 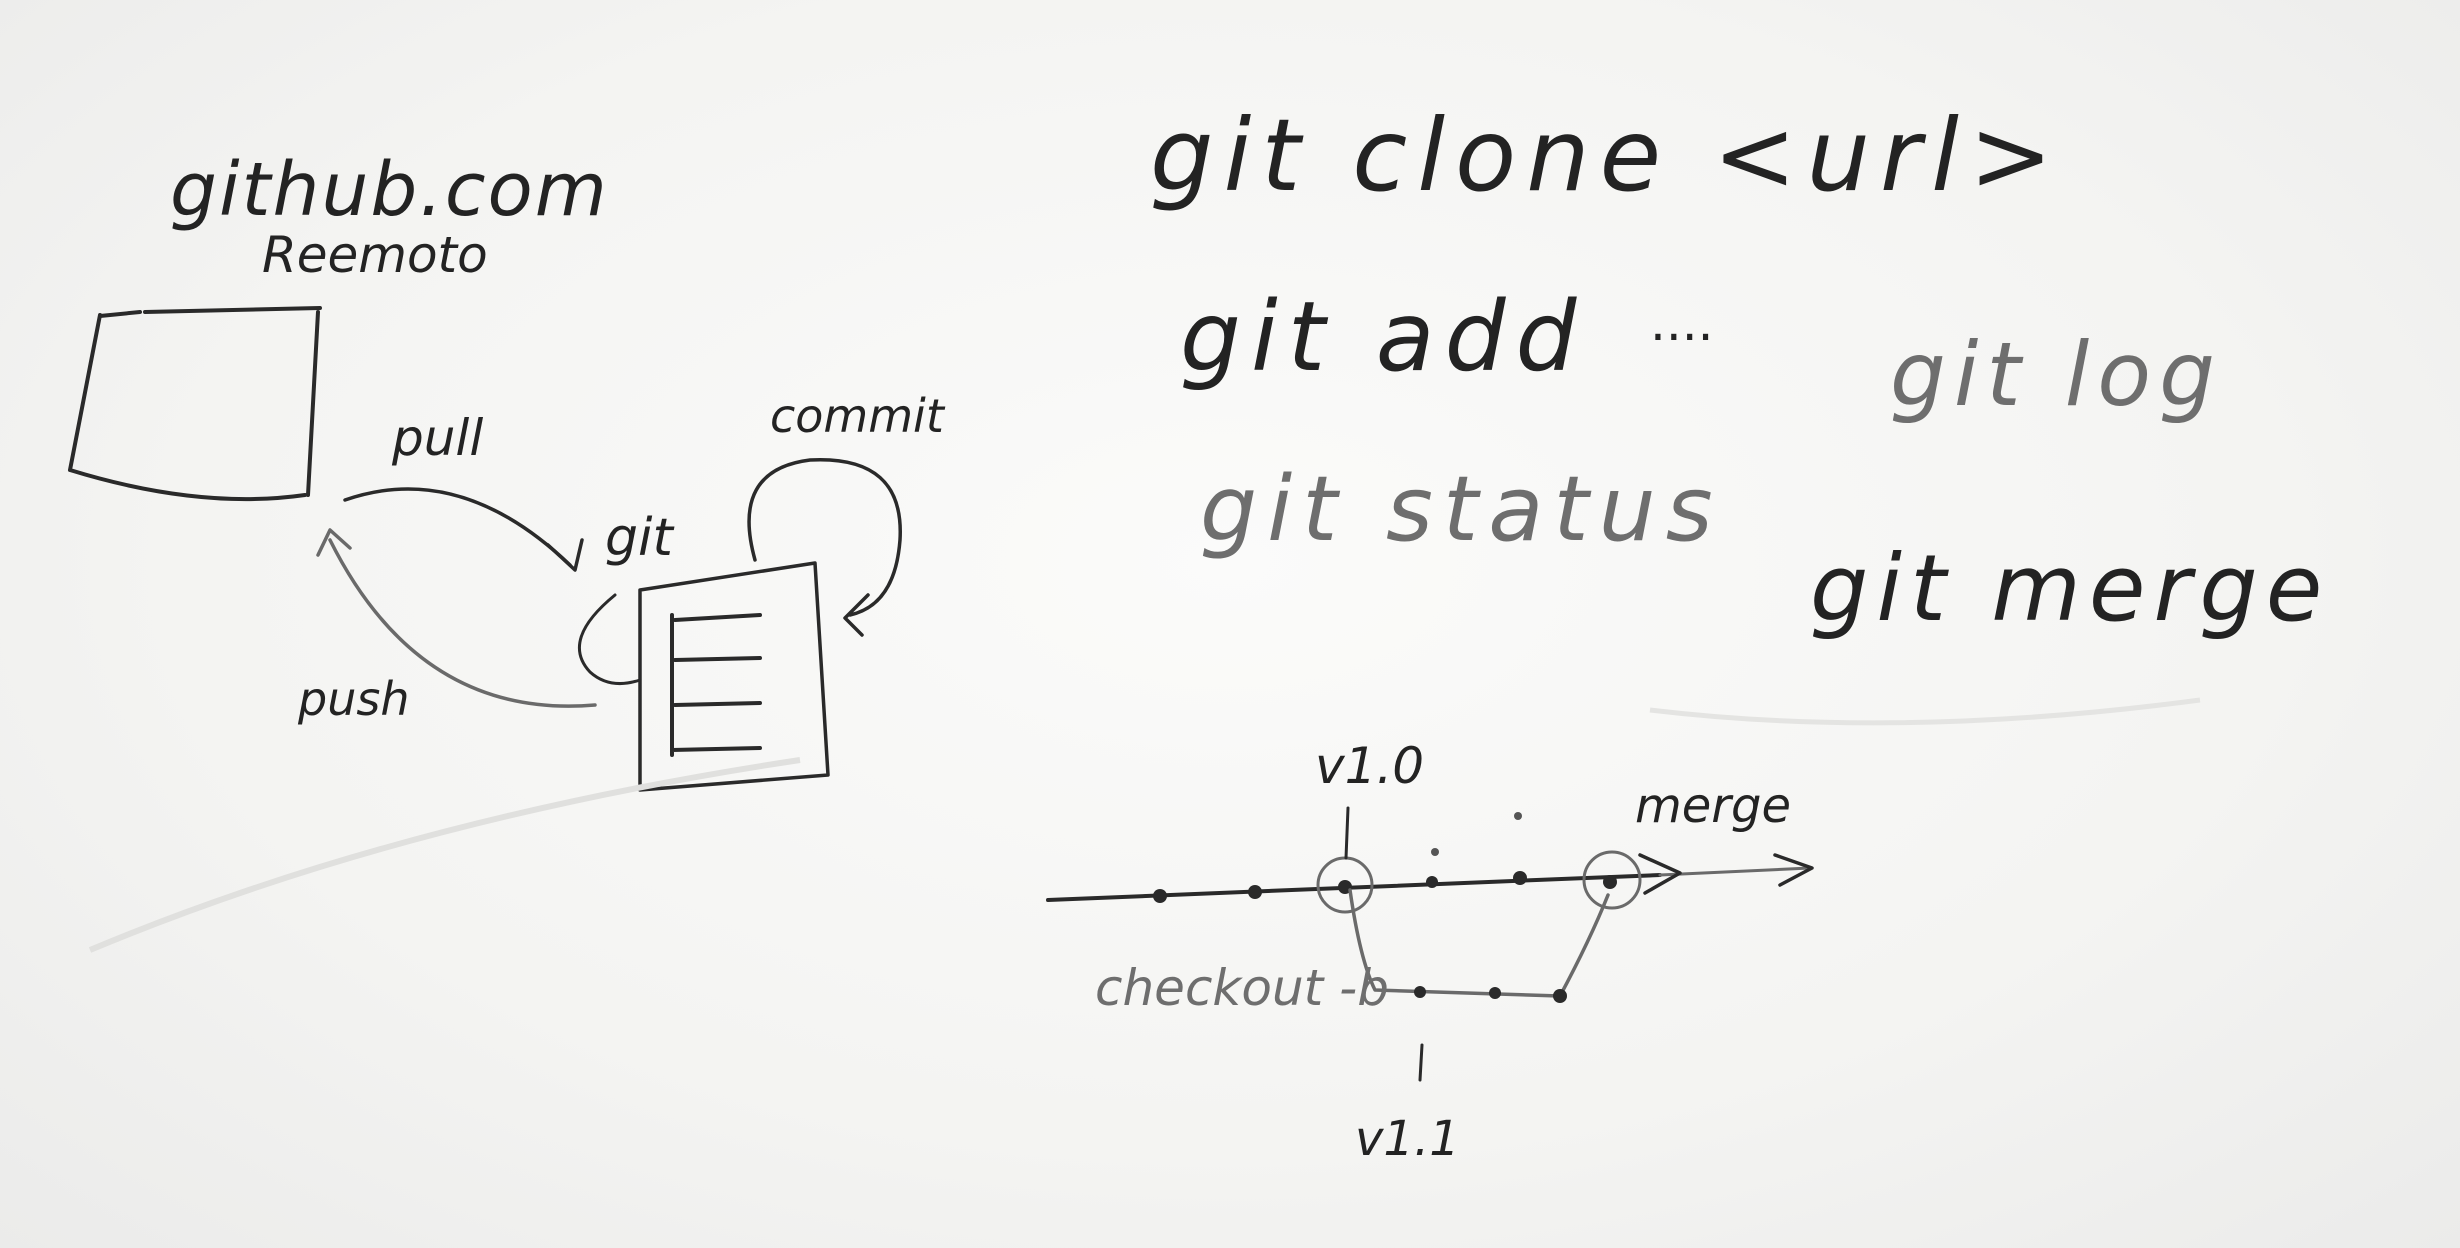 I want to click on pull-arrow-head, so click(x=565, y=555).